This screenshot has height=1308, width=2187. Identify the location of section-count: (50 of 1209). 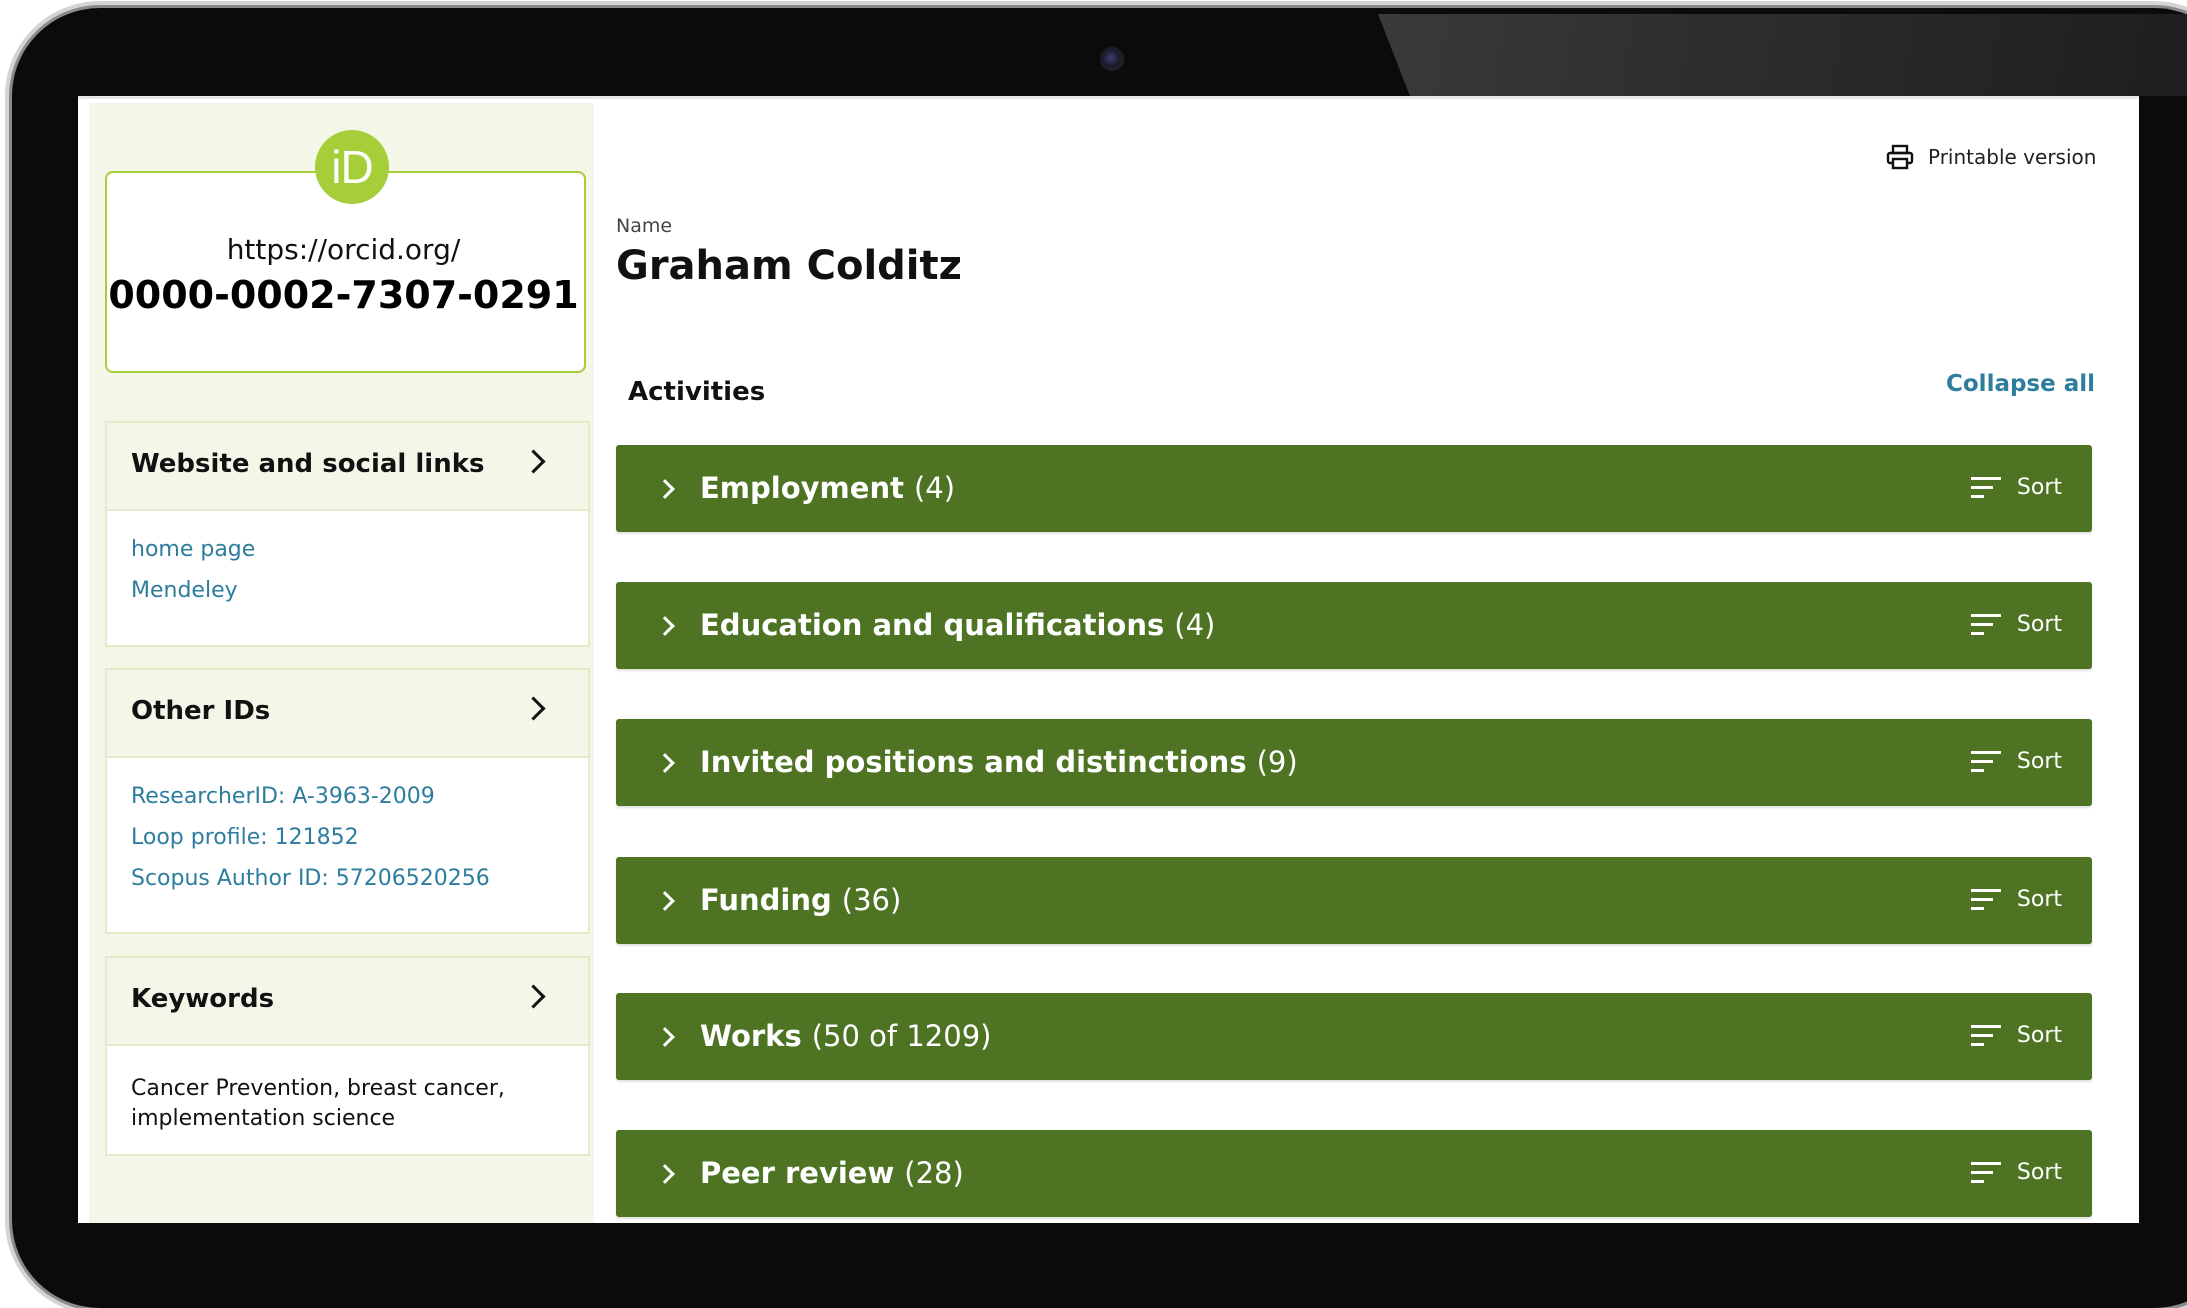
(901, 1036).